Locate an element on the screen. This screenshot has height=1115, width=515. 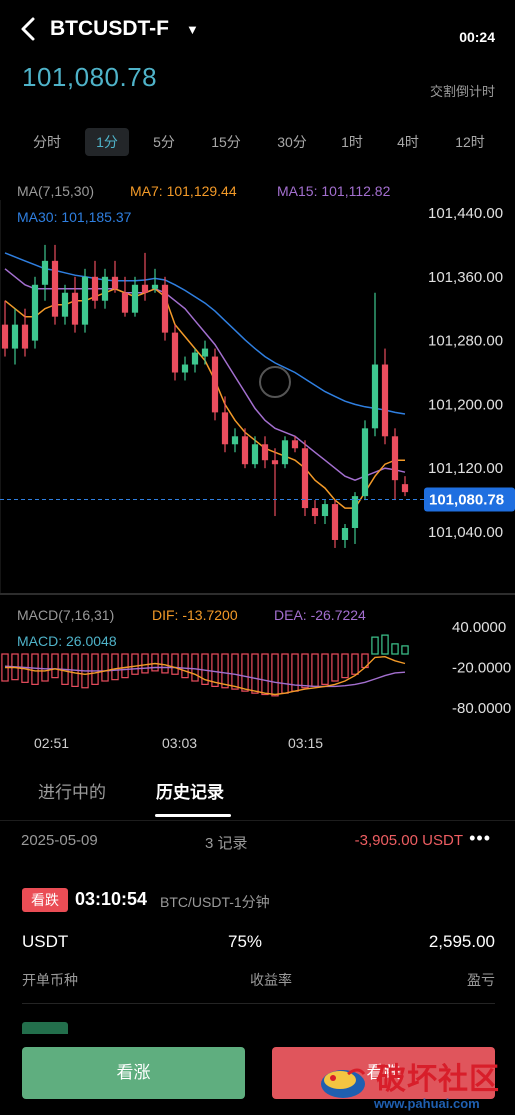
next-order-badge is located at coordinates (45, 1028).